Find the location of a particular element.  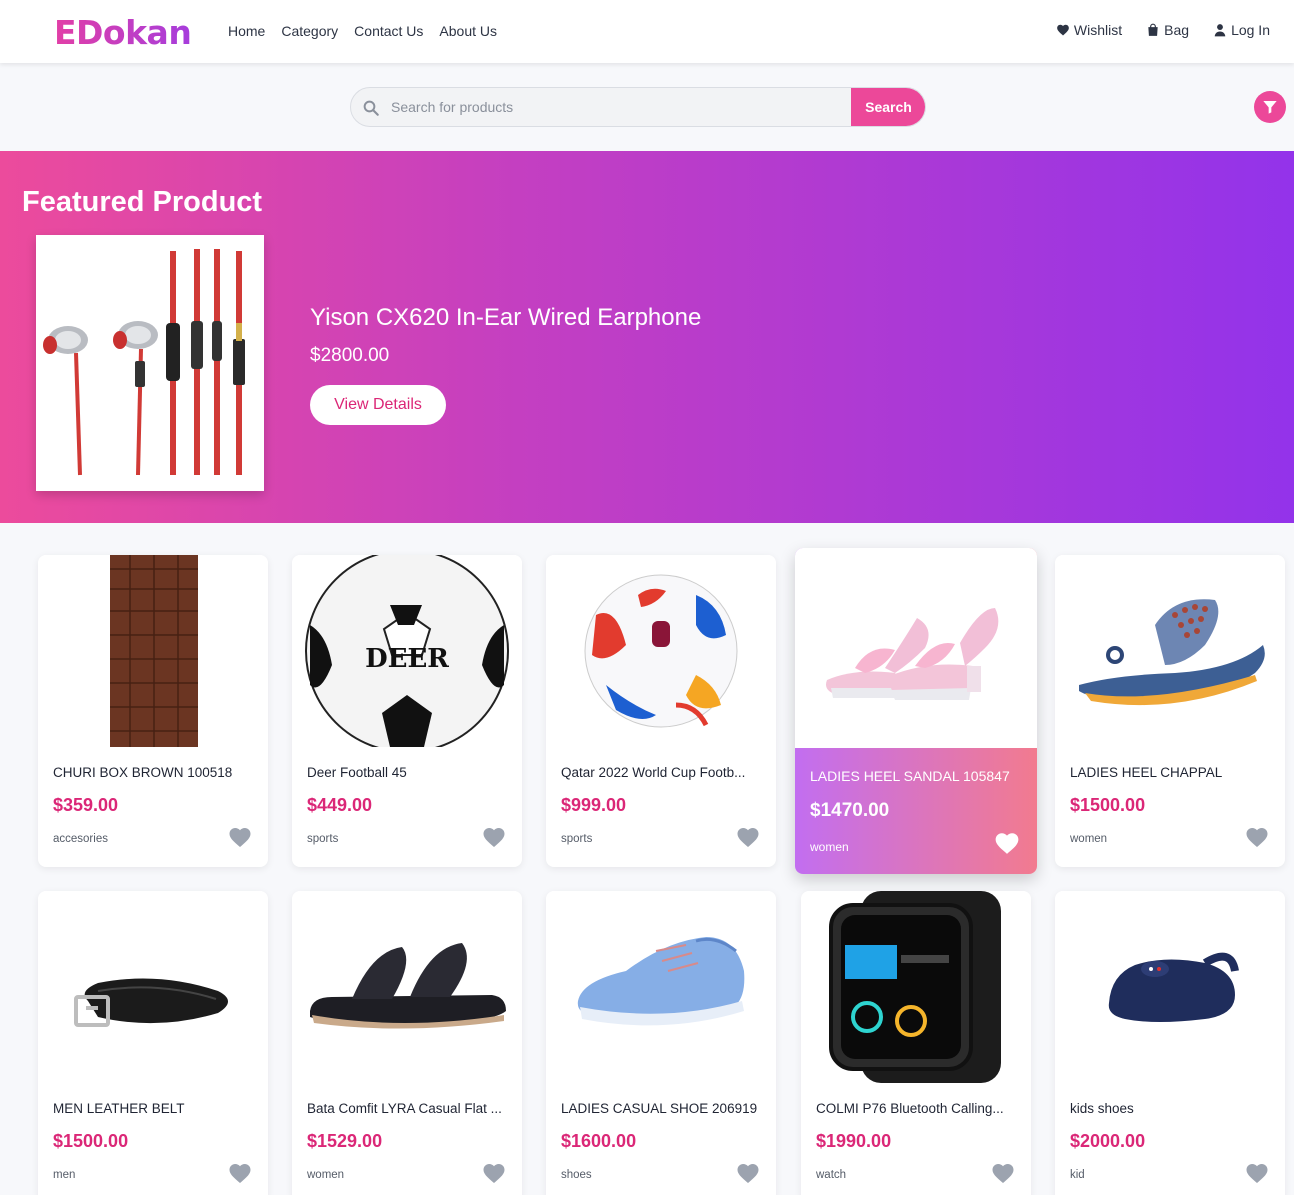

bag-label: Bag is located at coordinates (1177, 30).